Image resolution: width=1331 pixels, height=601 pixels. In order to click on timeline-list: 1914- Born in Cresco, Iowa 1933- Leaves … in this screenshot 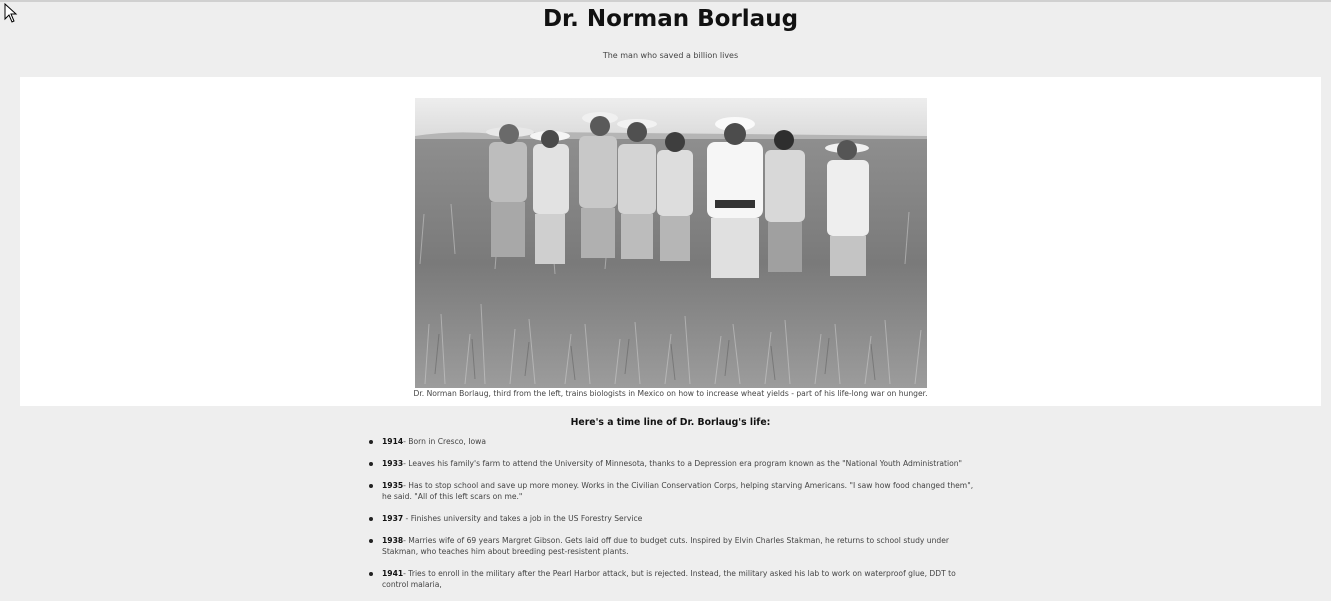, I will do `click(674, 518)`.